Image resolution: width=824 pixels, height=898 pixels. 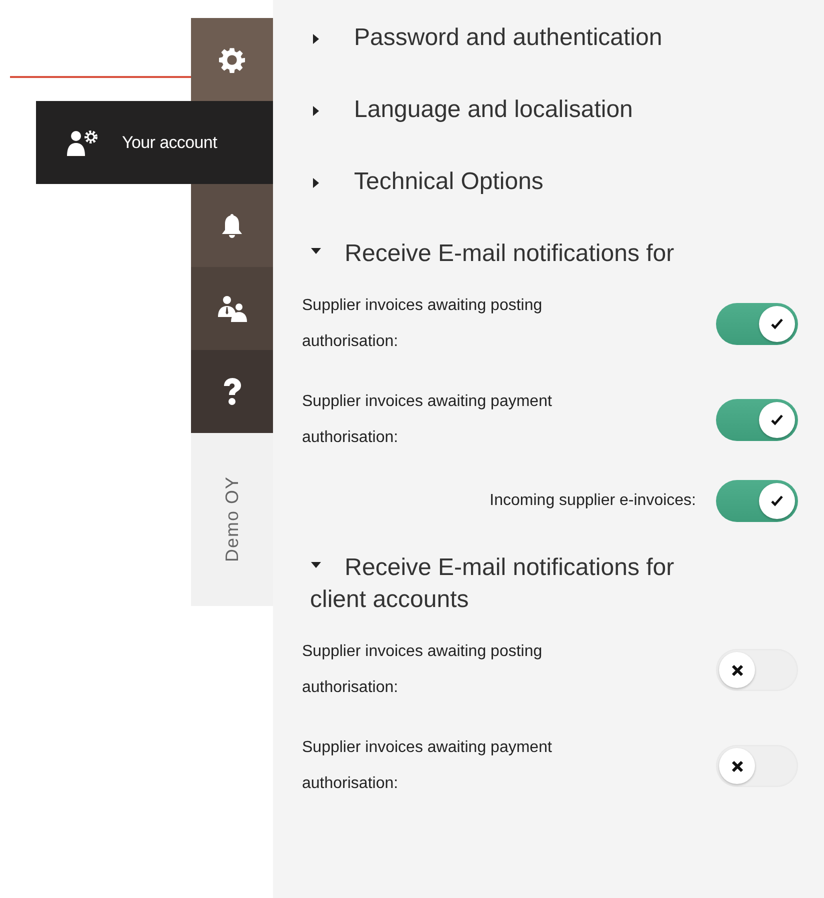 I want to click on account-menu-item: Your account, so click(x=154, y=142).